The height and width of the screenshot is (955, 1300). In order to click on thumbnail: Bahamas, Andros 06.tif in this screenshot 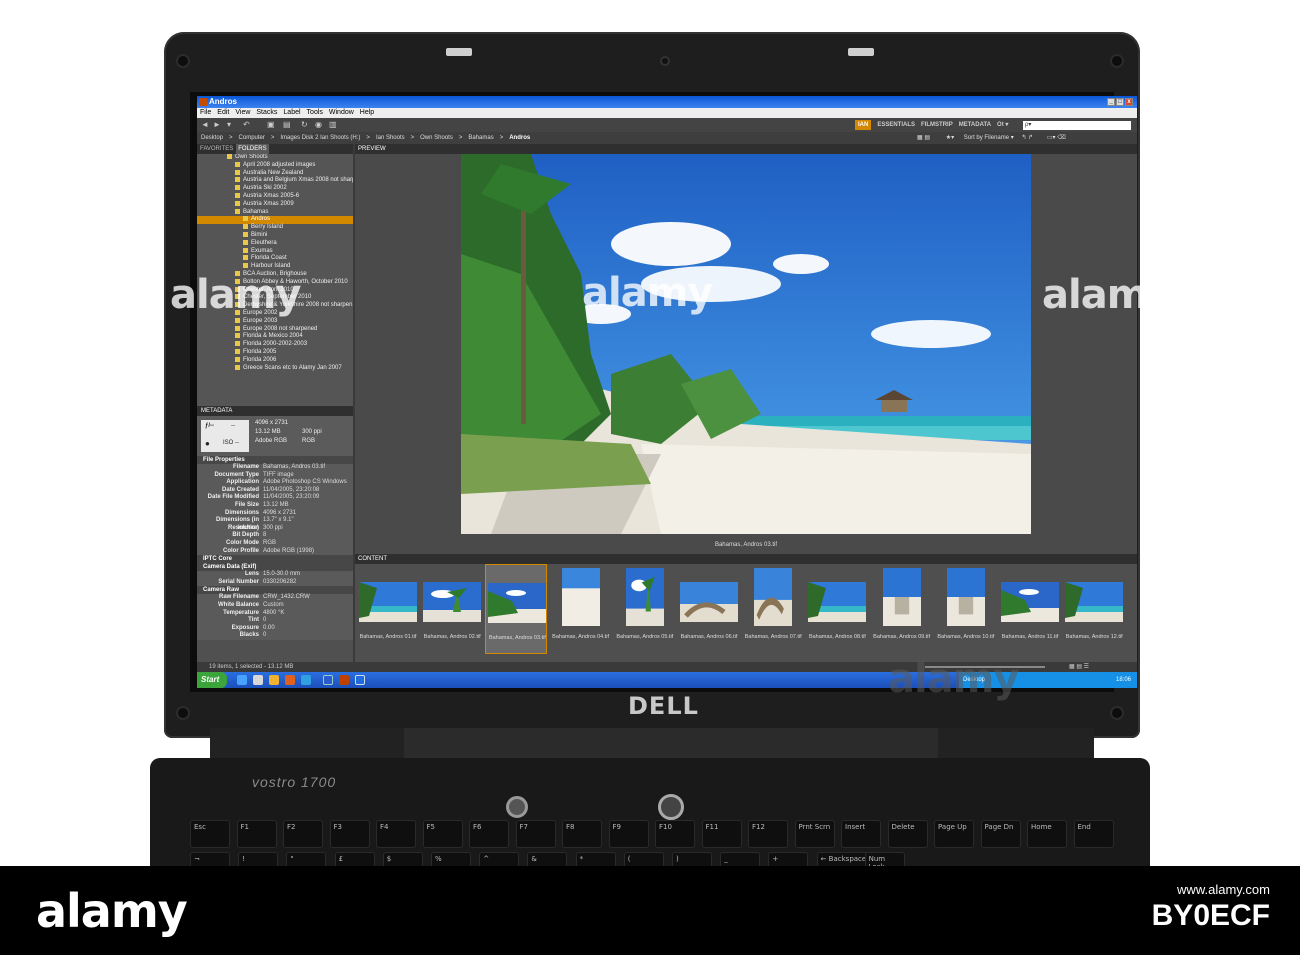, I will do `click(709, 609)`.